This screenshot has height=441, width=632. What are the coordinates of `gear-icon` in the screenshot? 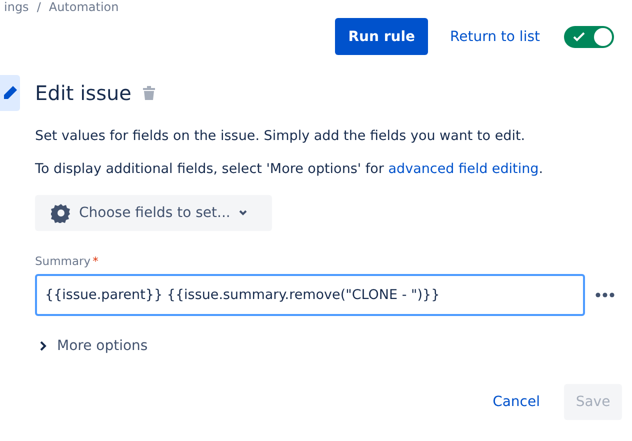 It's located at (61, 213).